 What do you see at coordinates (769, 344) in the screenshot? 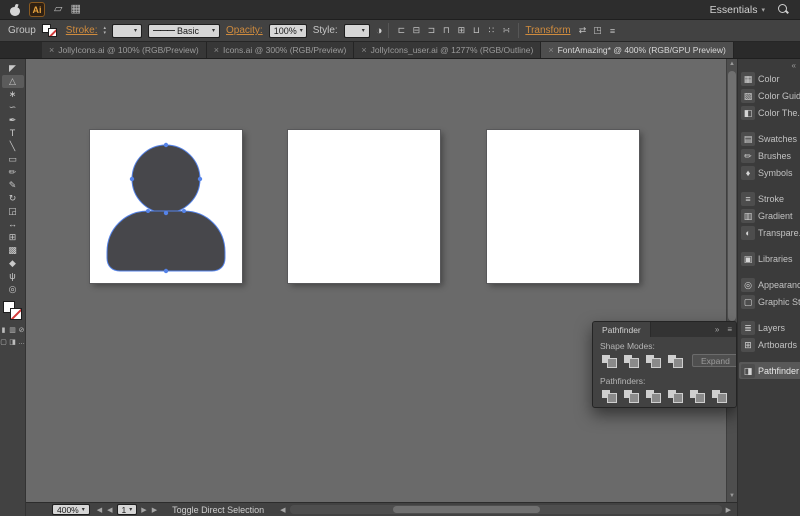
I see `panel-artboards: ⊞ Artboards` at bounding box center [769, 344].